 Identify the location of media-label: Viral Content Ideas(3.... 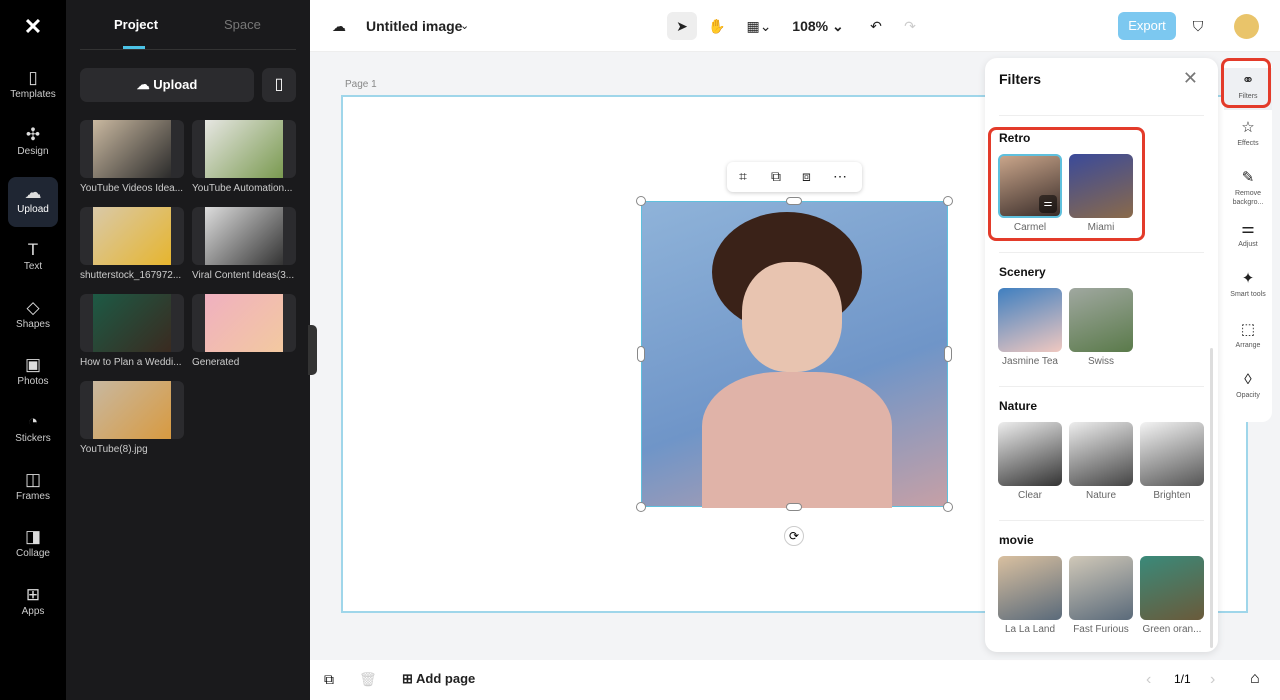
(243, 275).